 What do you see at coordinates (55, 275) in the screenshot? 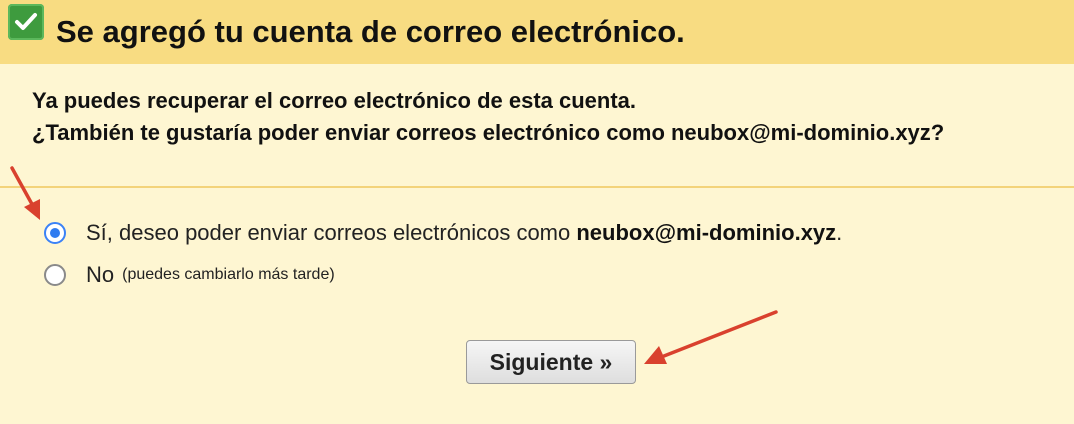
I see `radio-no` at bounding box center [55, 275].